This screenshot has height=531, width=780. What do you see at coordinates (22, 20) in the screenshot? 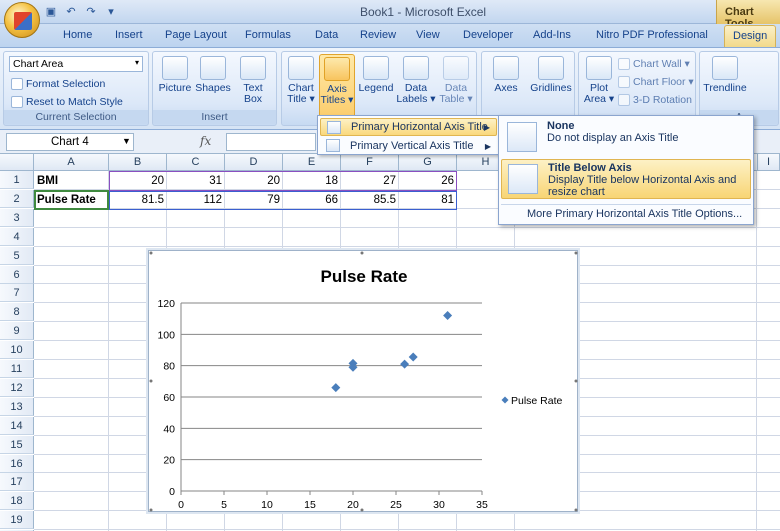
I see `office-button` at bounding box center [22, 20].